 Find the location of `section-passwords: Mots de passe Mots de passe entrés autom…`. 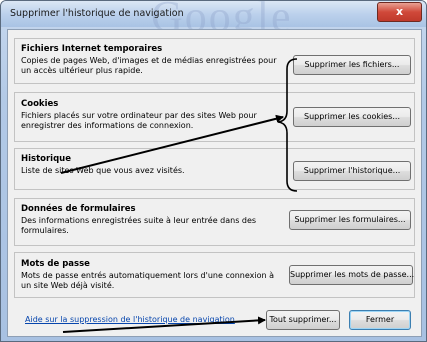

section-passwords: Mots de passe Mots de passe entrés autom… is located at coordinates (214, 275).